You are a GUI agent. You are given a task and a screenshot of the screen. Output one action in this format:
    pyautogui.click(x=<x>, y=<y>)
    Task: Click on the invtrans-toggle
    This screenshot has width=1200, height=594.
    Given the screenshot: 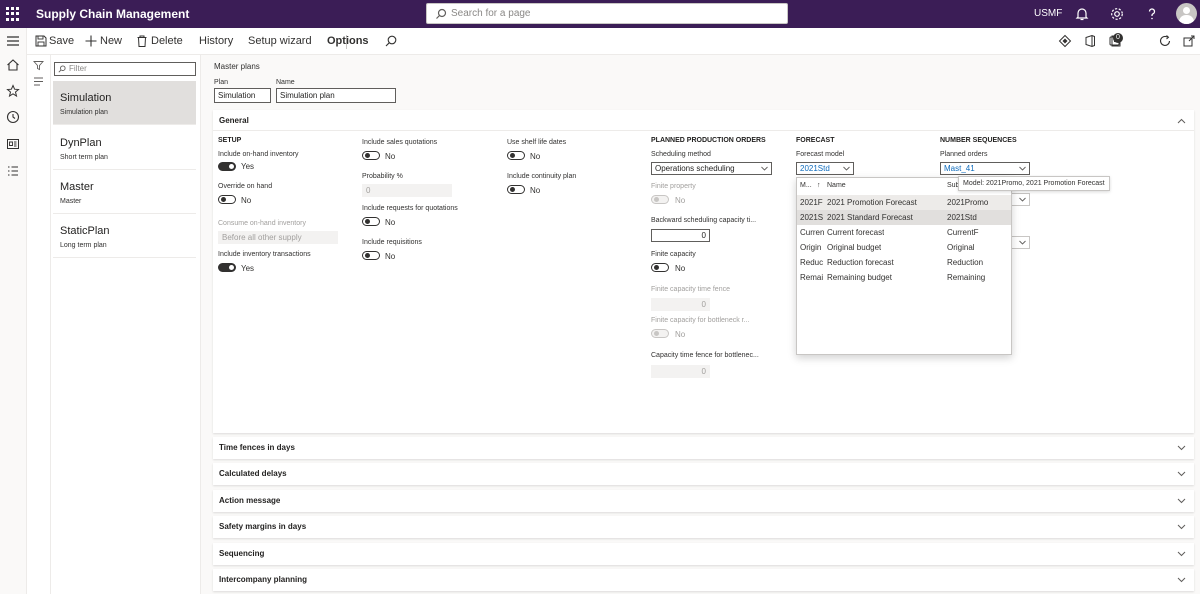 What is the action you would take?
    pyautogui.click(x=227, y=267)
    